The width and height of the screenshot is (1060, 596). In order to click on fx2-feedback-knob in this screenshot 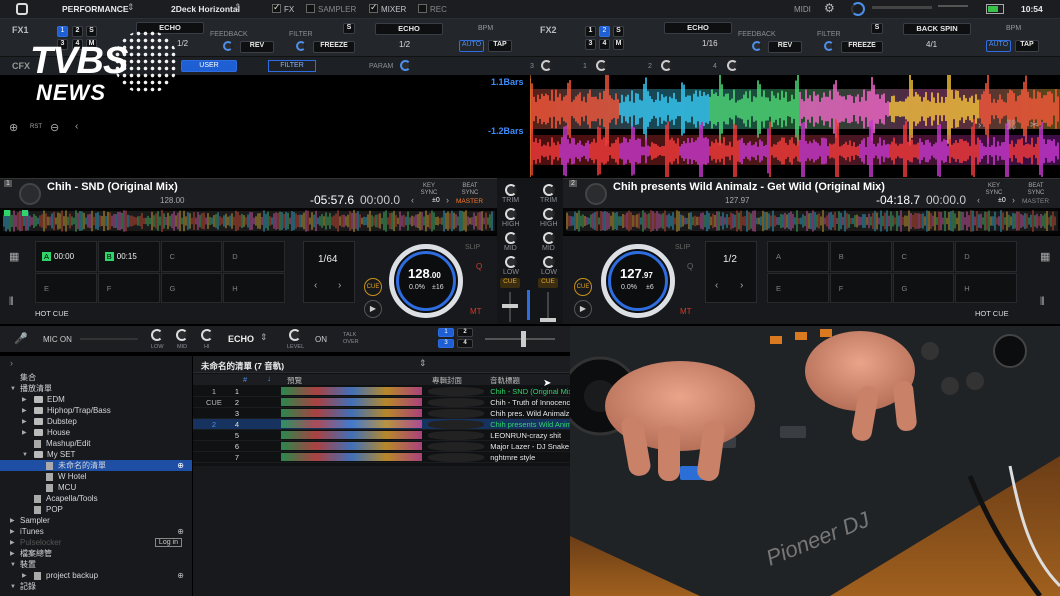, I will do `click(757, 46)`.